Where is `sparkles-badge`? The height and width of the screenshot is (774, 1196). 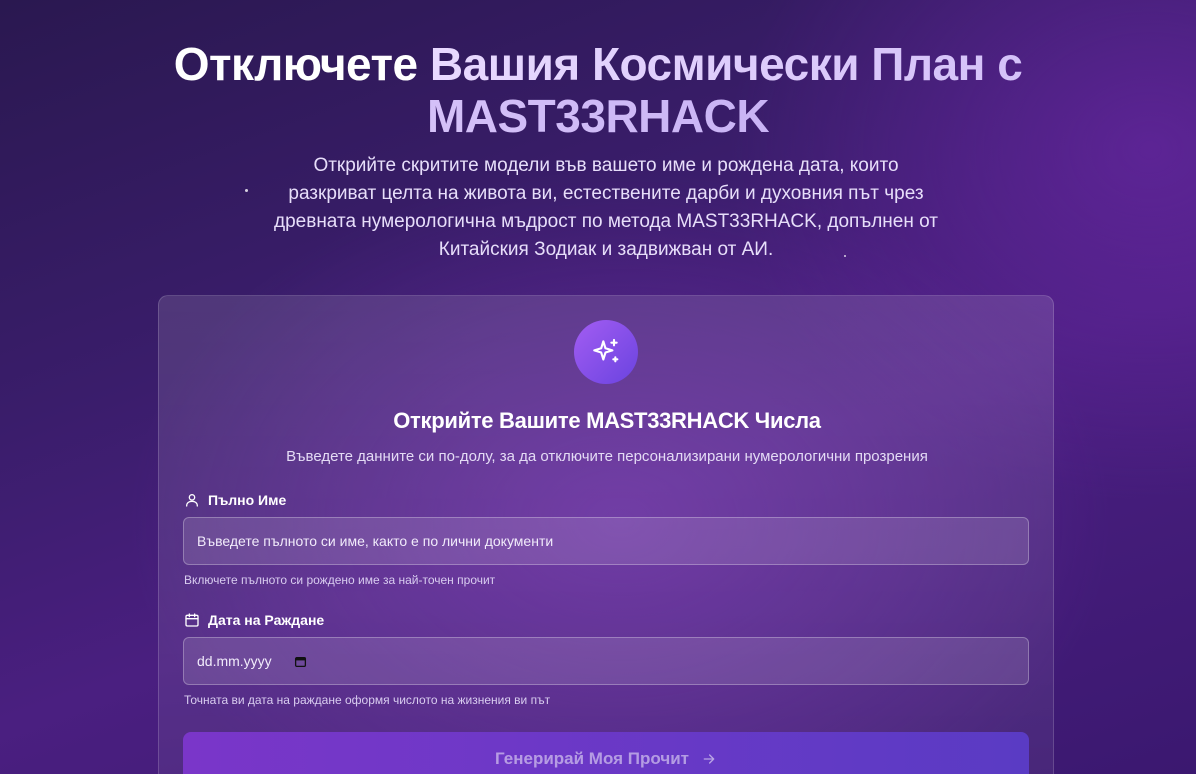
sparkles-badge is located at coordinates (606, 352).